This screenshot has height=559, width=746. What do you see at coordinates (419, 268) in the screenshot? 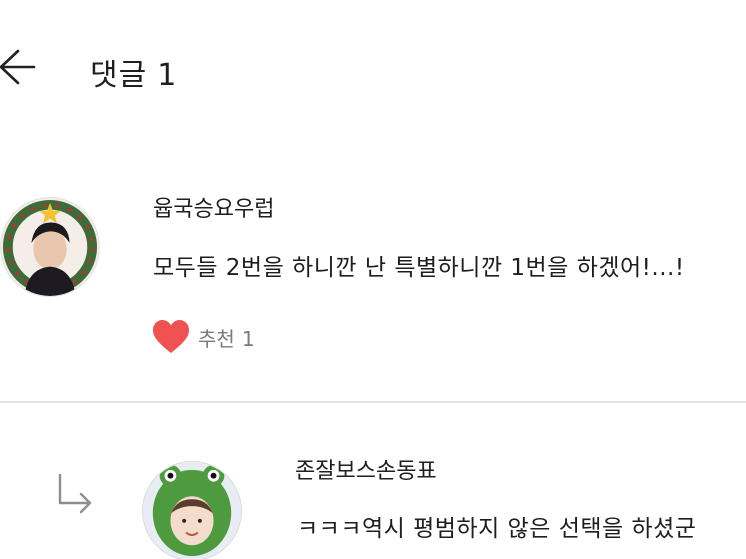
I see `comment-text: 모두들 2번을 하니깐 난 특별하니깐 1번을 하겠어!...!` at bounding box center [419, 268].